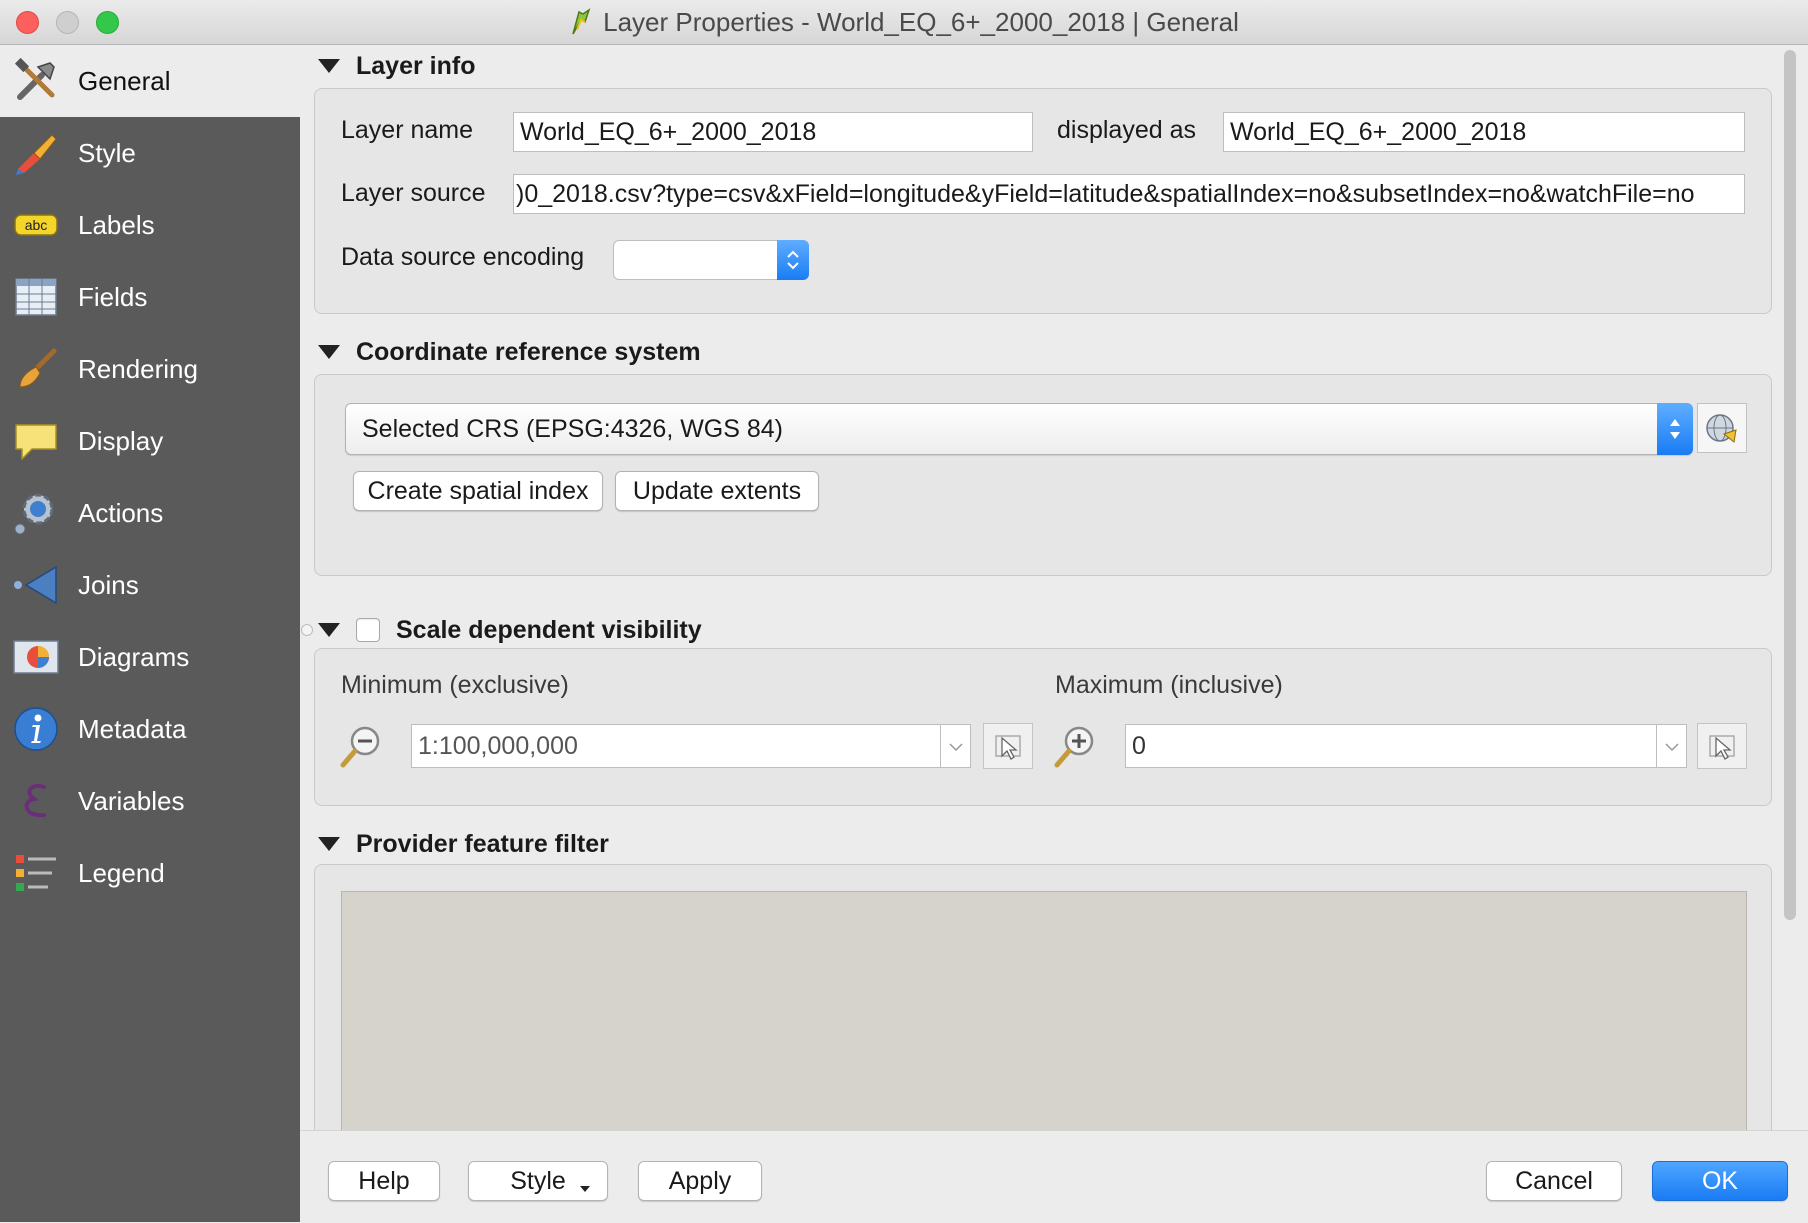 This screenshot has width=1808, height=1223. What do you see at coordinates (36, 801) in the screenshot?
I see `epsilon-icon` at bounding box center [36, 801].